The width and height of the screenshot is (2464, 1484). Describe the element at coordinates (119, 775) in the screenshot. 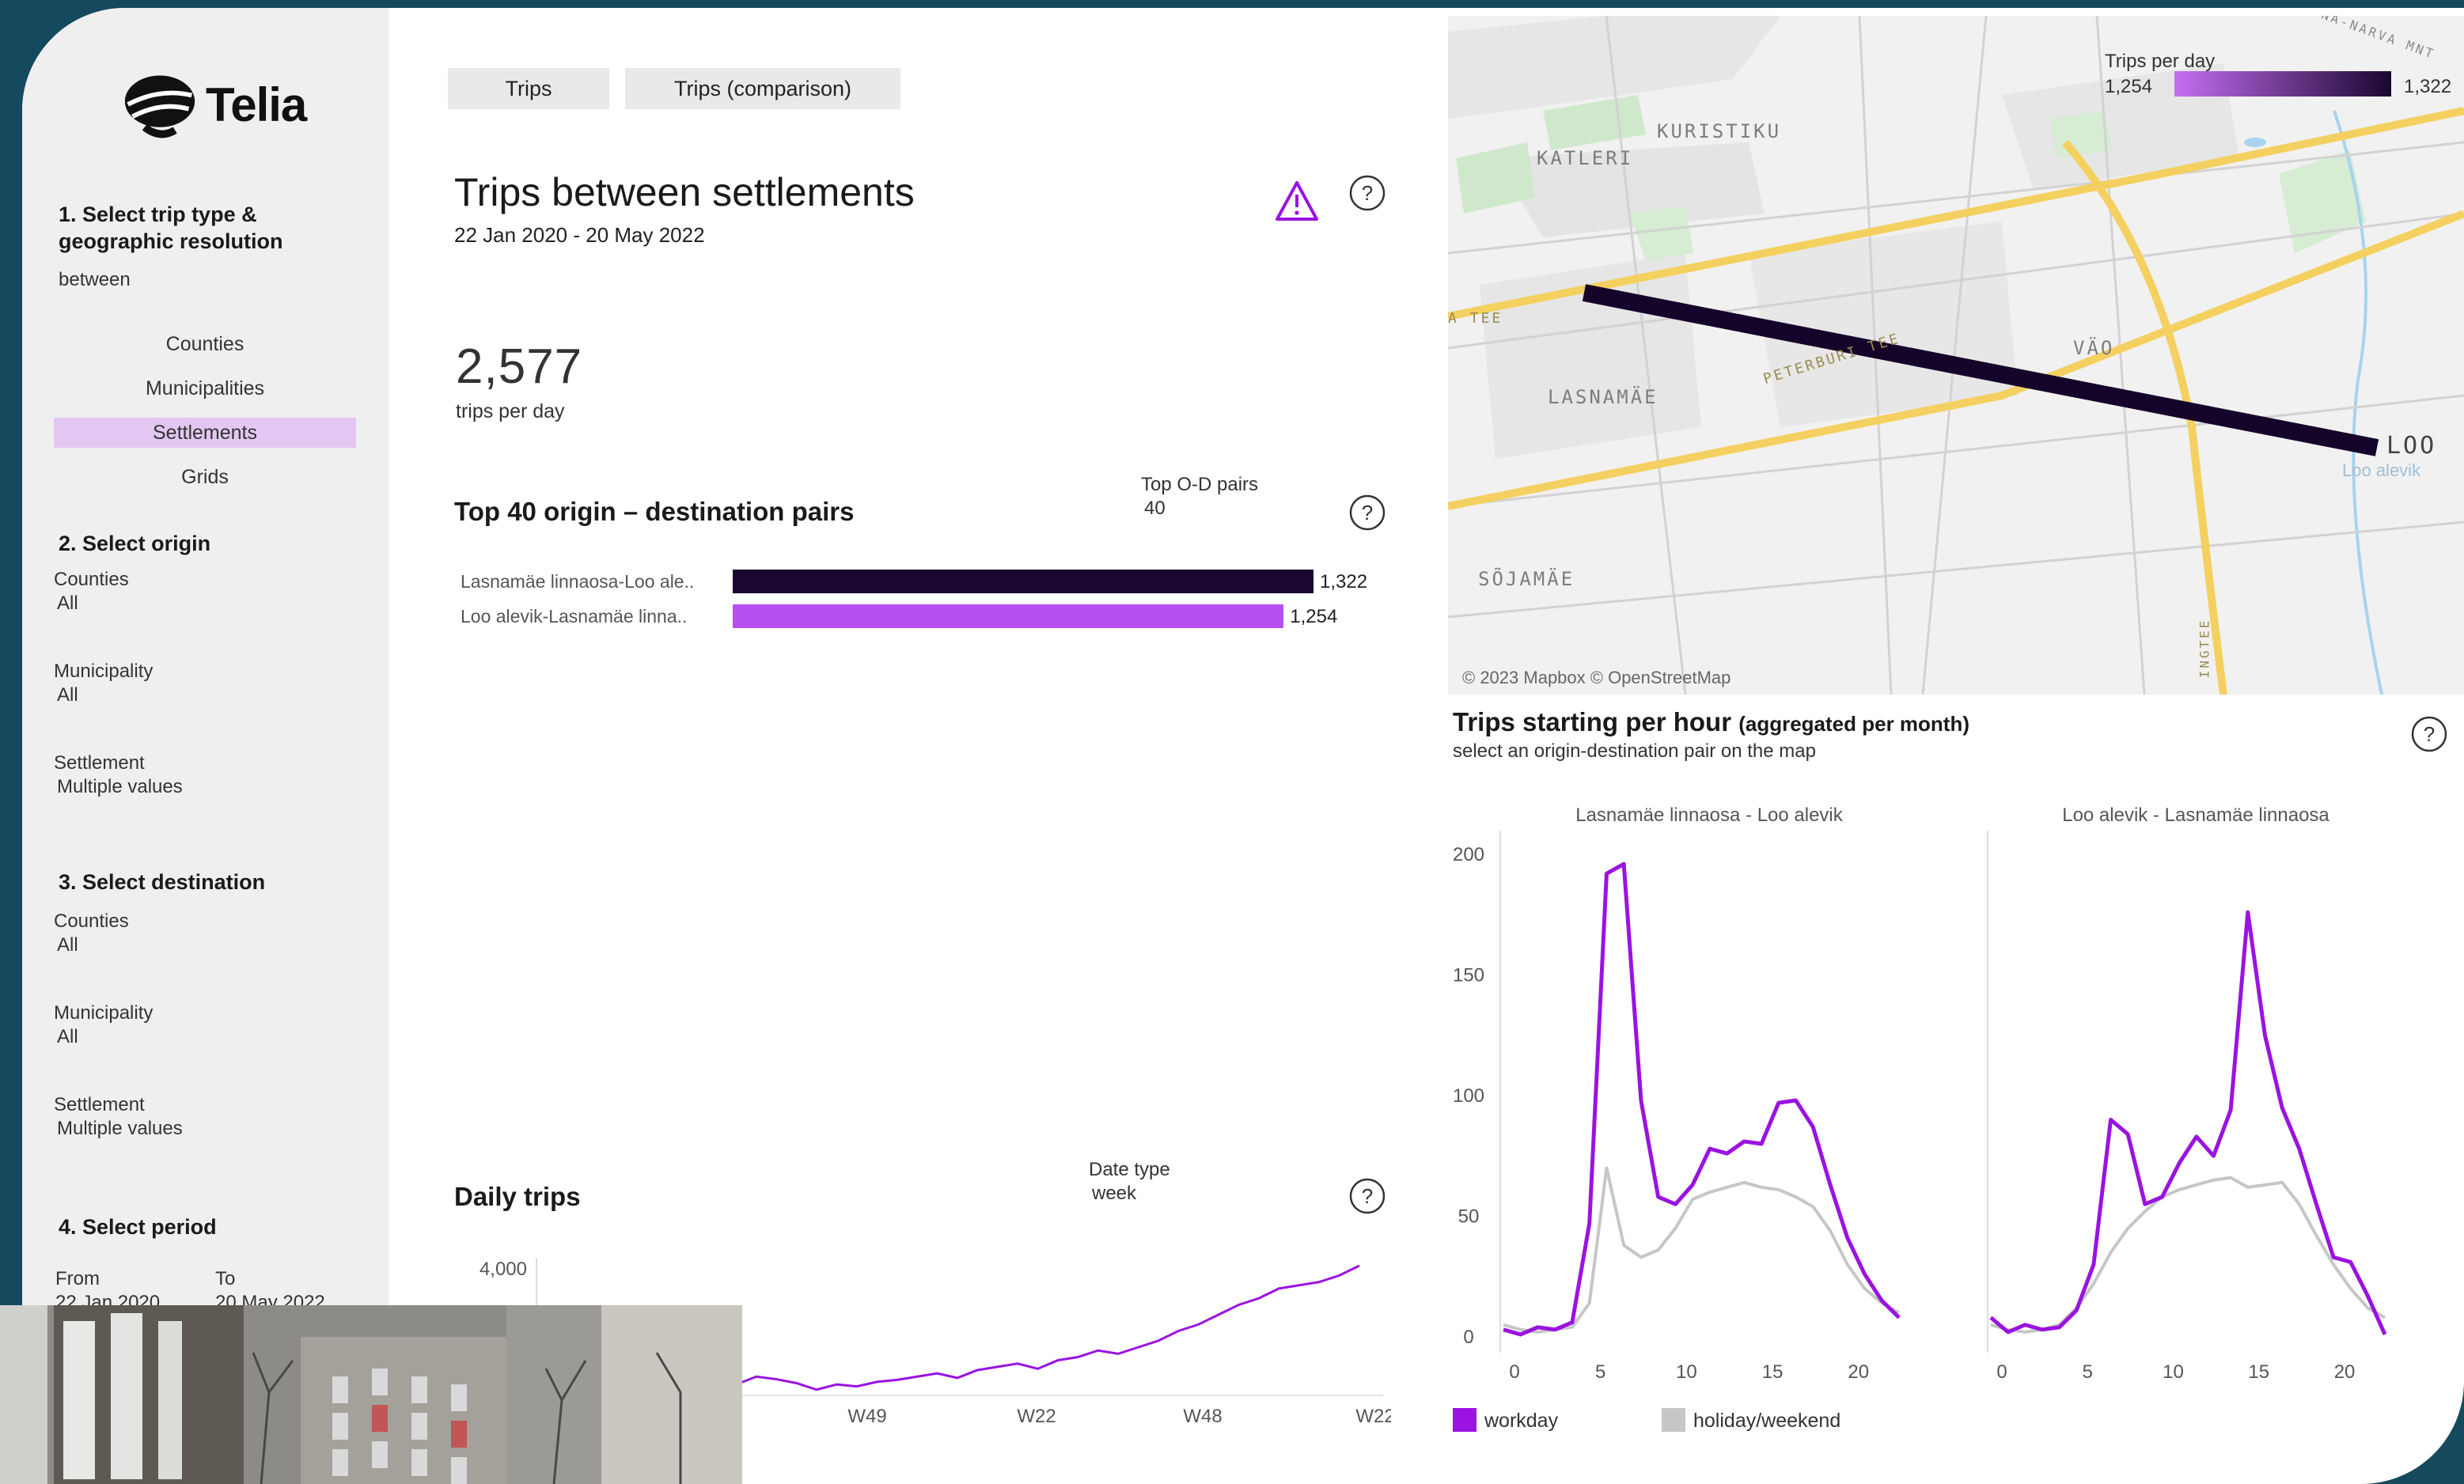

I see `origin-settlement-filter: Settlement Multiple values` at that location.